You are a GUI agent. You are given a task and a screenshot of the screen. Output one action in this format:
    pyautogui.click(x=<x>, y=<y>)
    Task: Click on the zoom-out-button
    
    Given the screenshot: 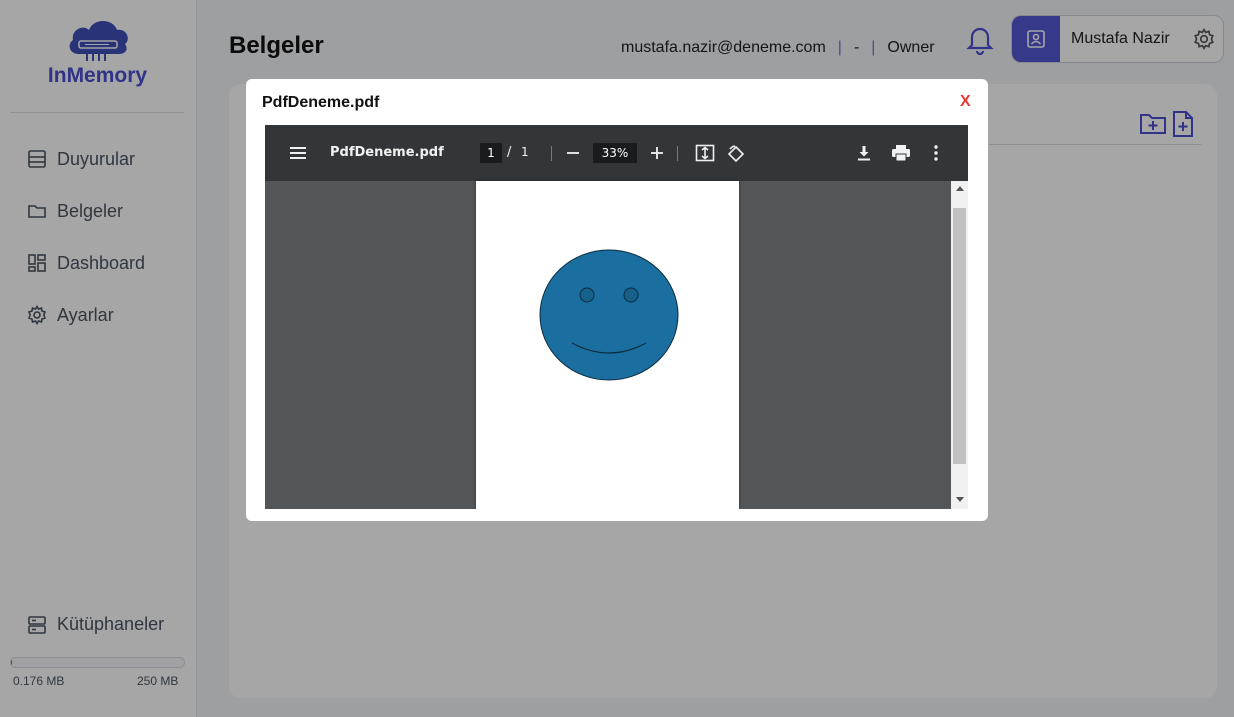 What is the action you would take?
    pyautogui.click(x=573, y=155)
    